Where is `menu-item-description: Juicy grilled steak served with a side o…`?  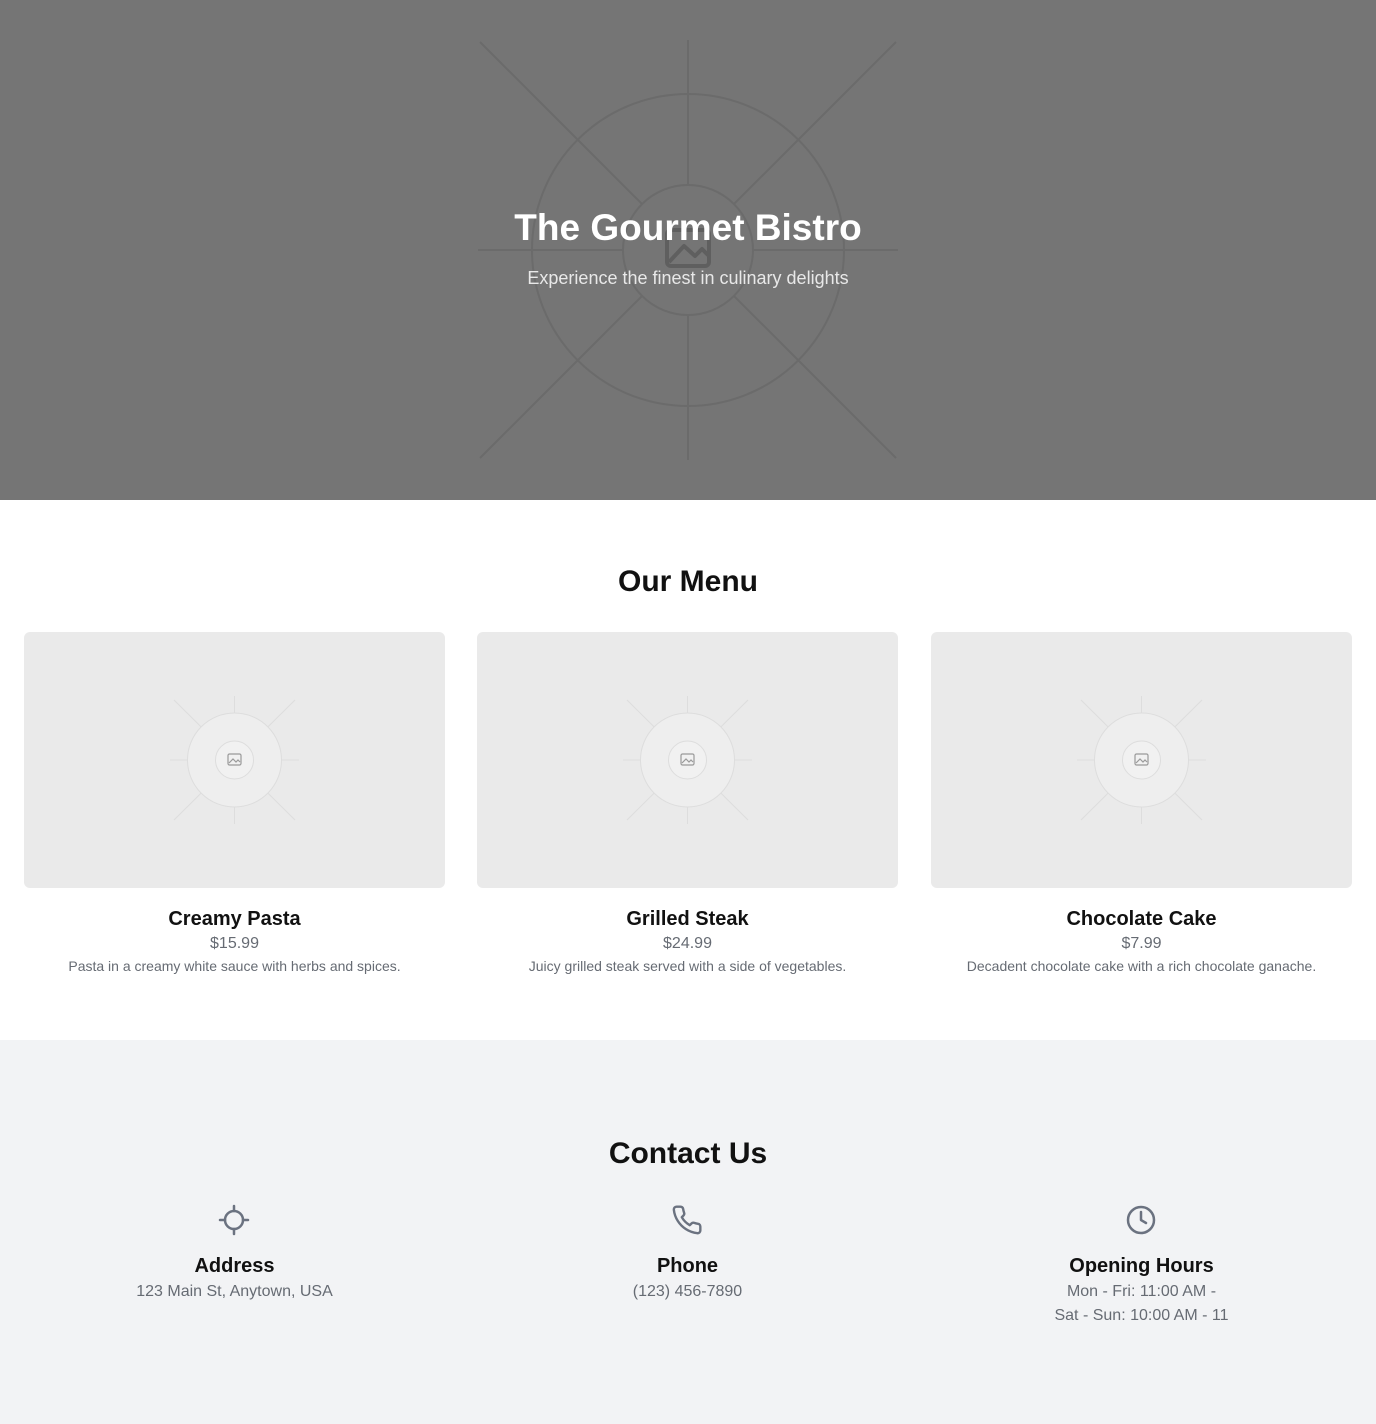 menu-item-description: Juicy grilled steak served with a side o… is located at coordinates (687, 966).